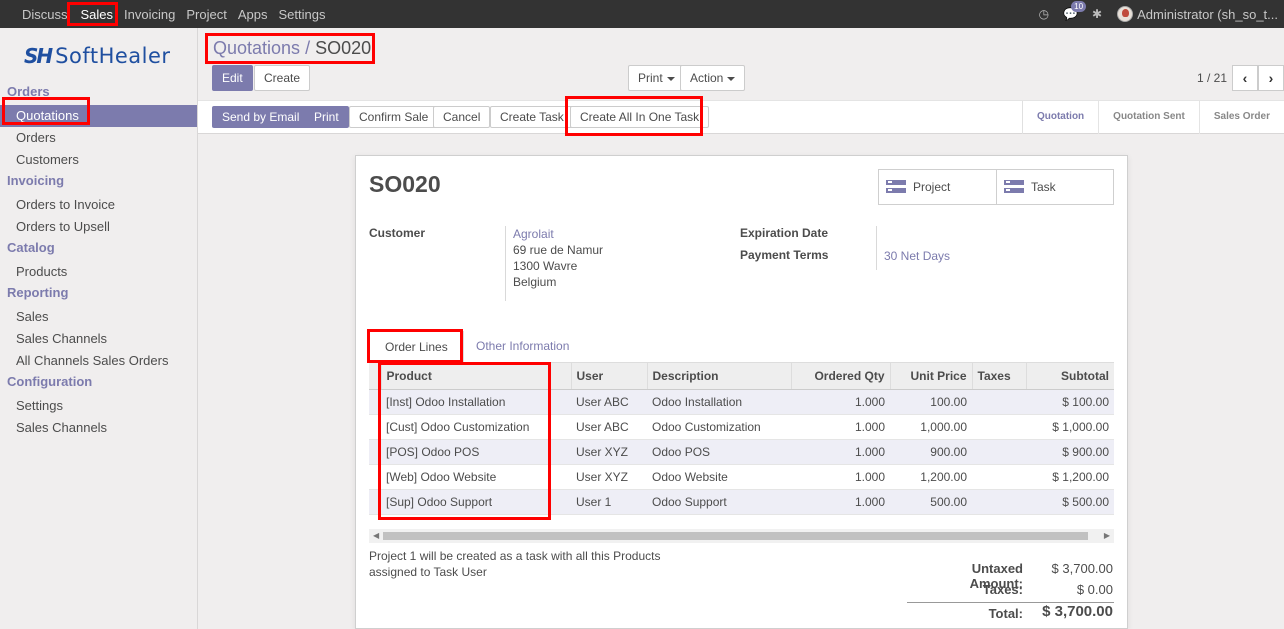  What do you see at coordinates (931, 402) in the screenshot?
I see `cell-unit-price: 100.00` at bounding box center [931, 402].